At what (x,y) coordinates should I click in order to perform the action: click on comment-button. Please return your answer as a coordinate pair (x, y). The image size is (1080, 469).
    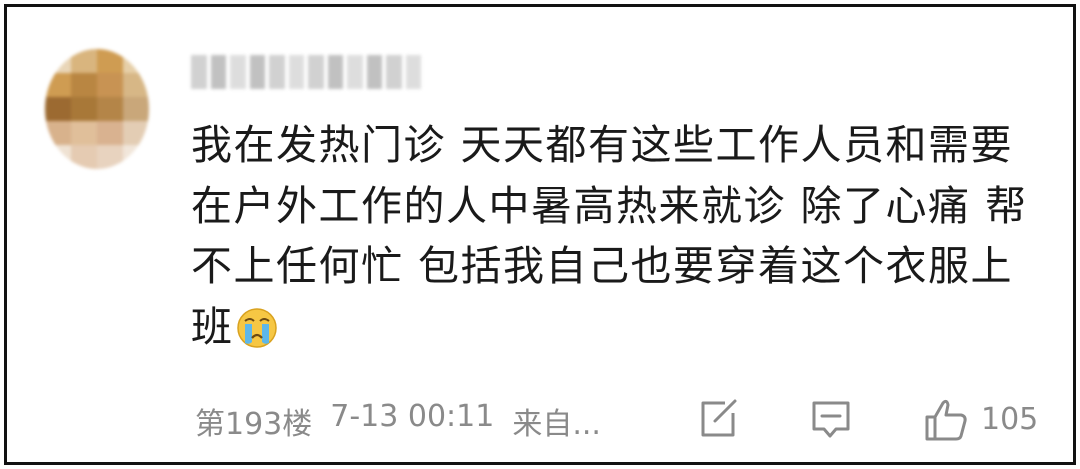
    Looking at the image, I should click on (831, 419).